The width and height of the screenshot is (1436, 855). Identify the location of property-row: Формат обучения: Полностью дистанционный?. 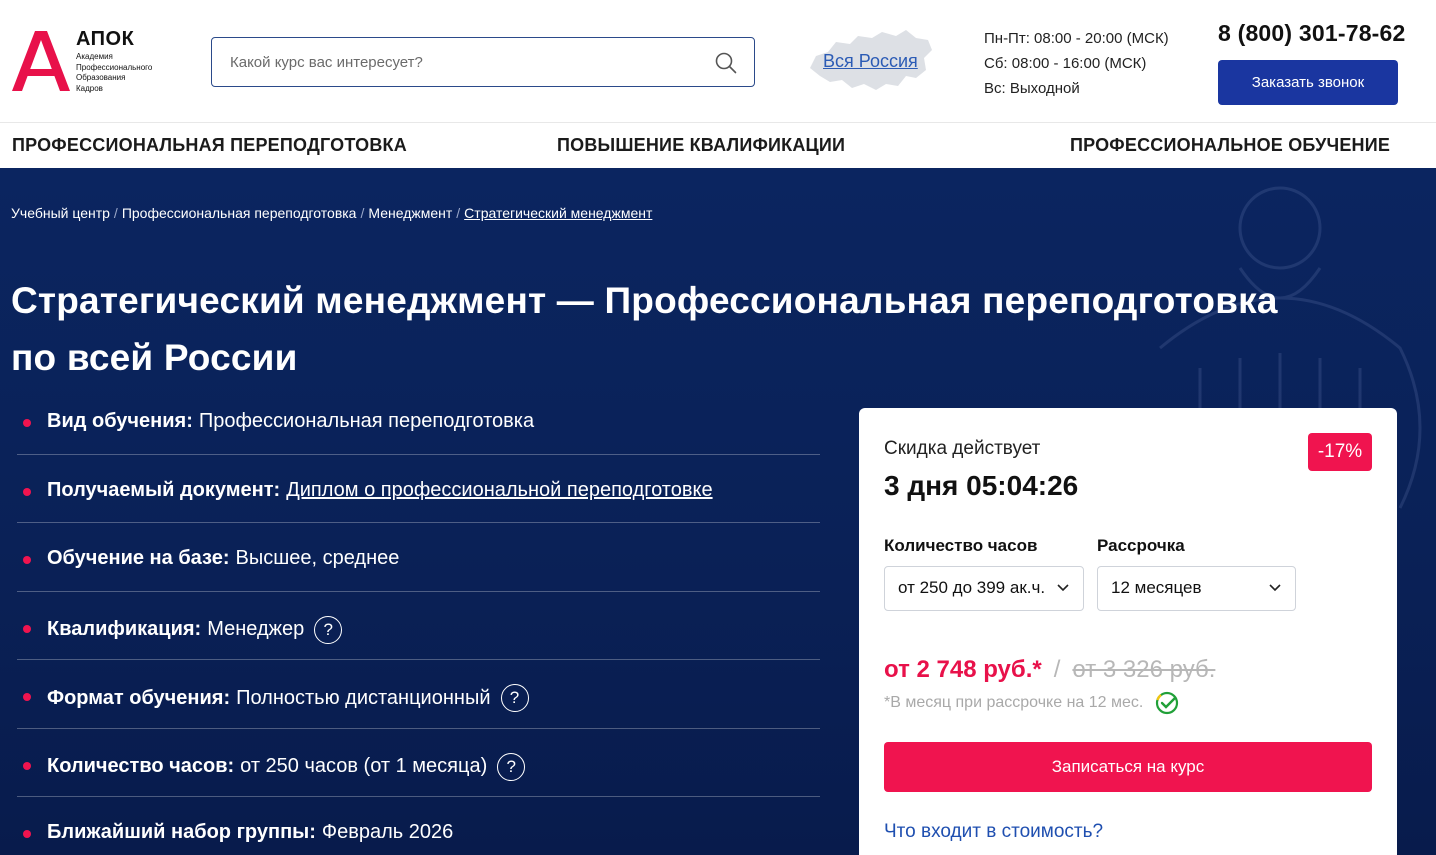
(418, 694).